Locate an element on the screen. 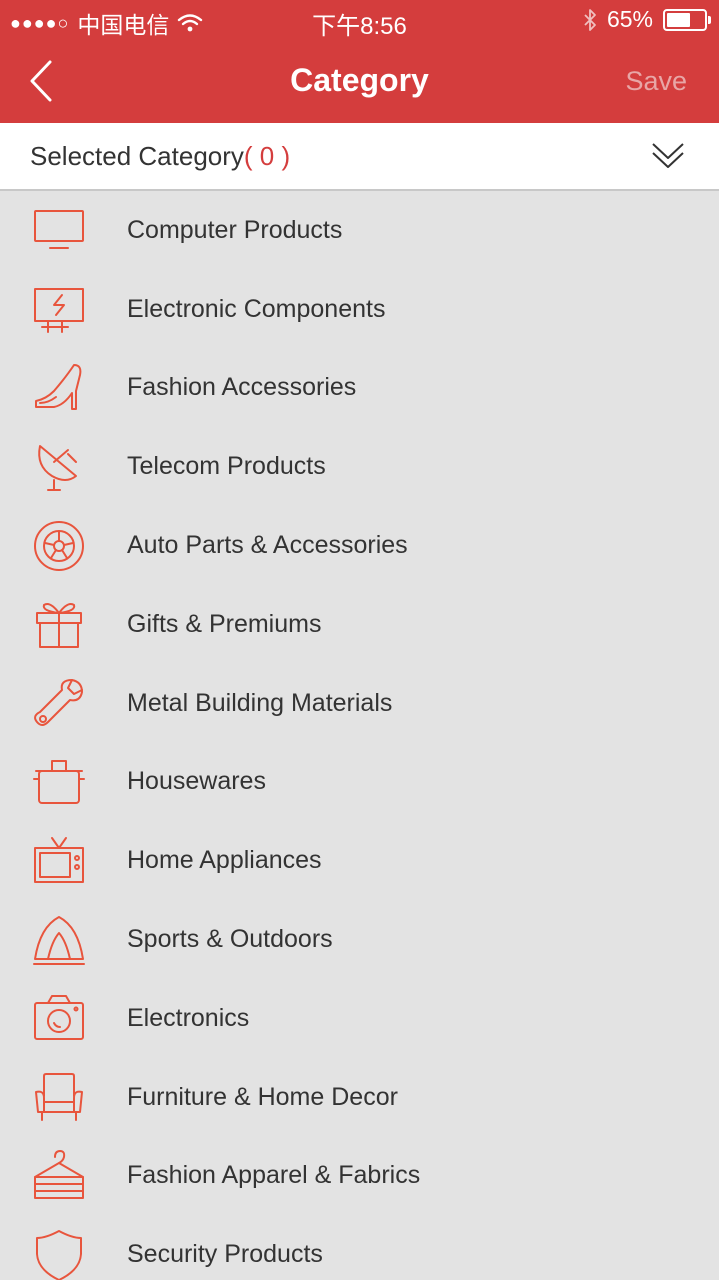 This screenshot has width=719, height=1280. selected-count: ( 0 ) is located at coordinates (267, 156).